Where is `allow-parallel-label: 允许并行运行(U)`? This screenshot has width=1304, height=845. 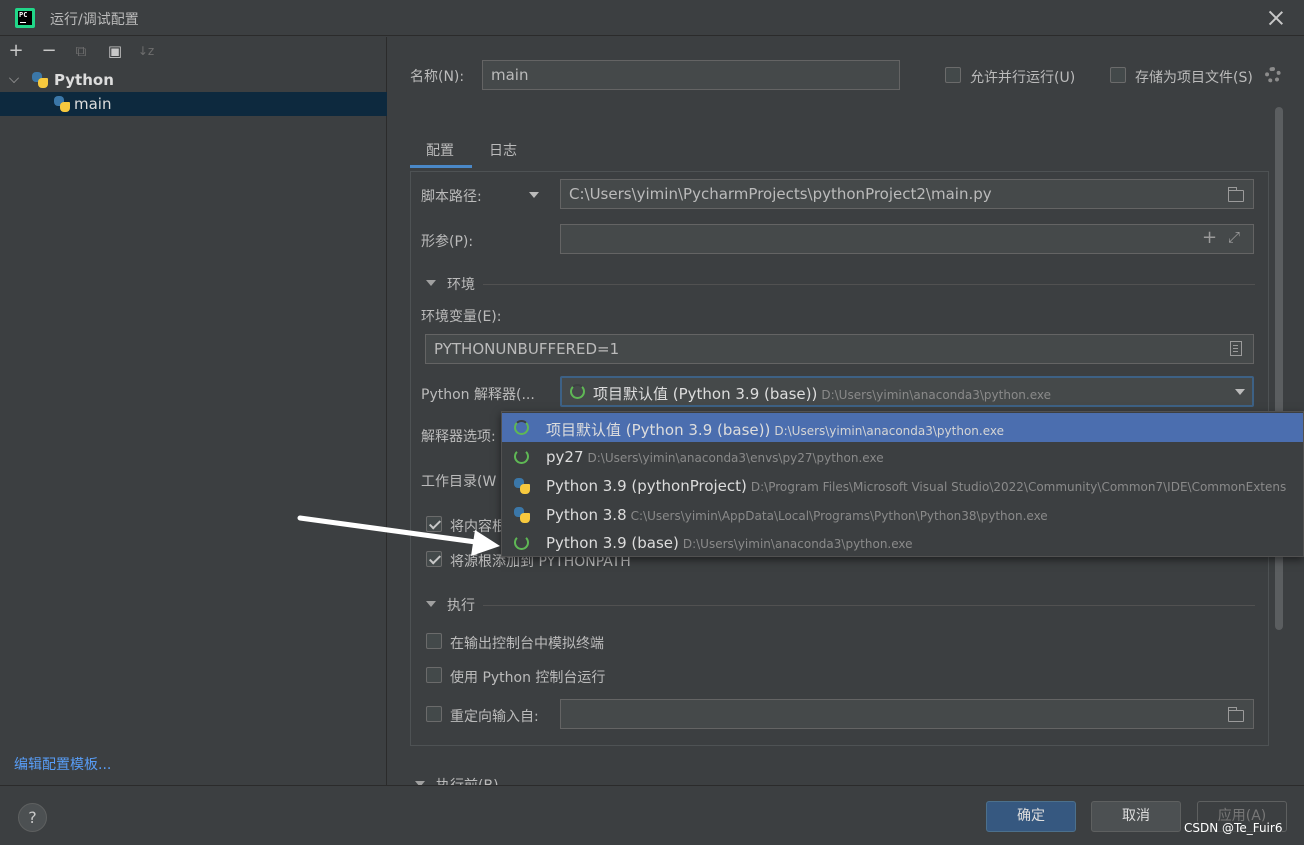 allow-parallel-label: 允许并行运行(U) is located at coordinates (1023, 78).